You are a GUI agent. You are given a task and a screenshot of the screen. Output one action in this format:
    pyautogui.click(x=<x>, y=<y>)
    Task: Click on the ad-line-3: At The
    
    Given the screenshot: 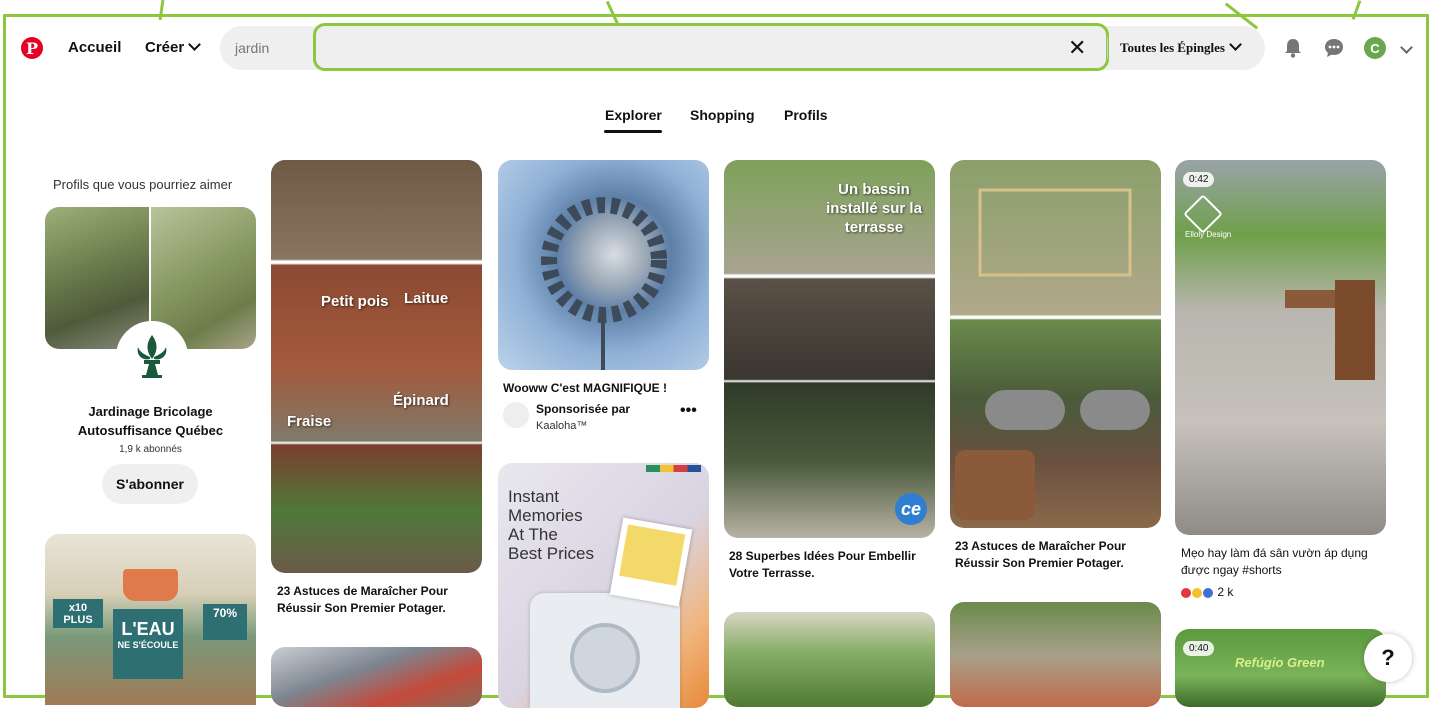 What is the action you would take?
    pyautogui.click(x=533, y=534)
    